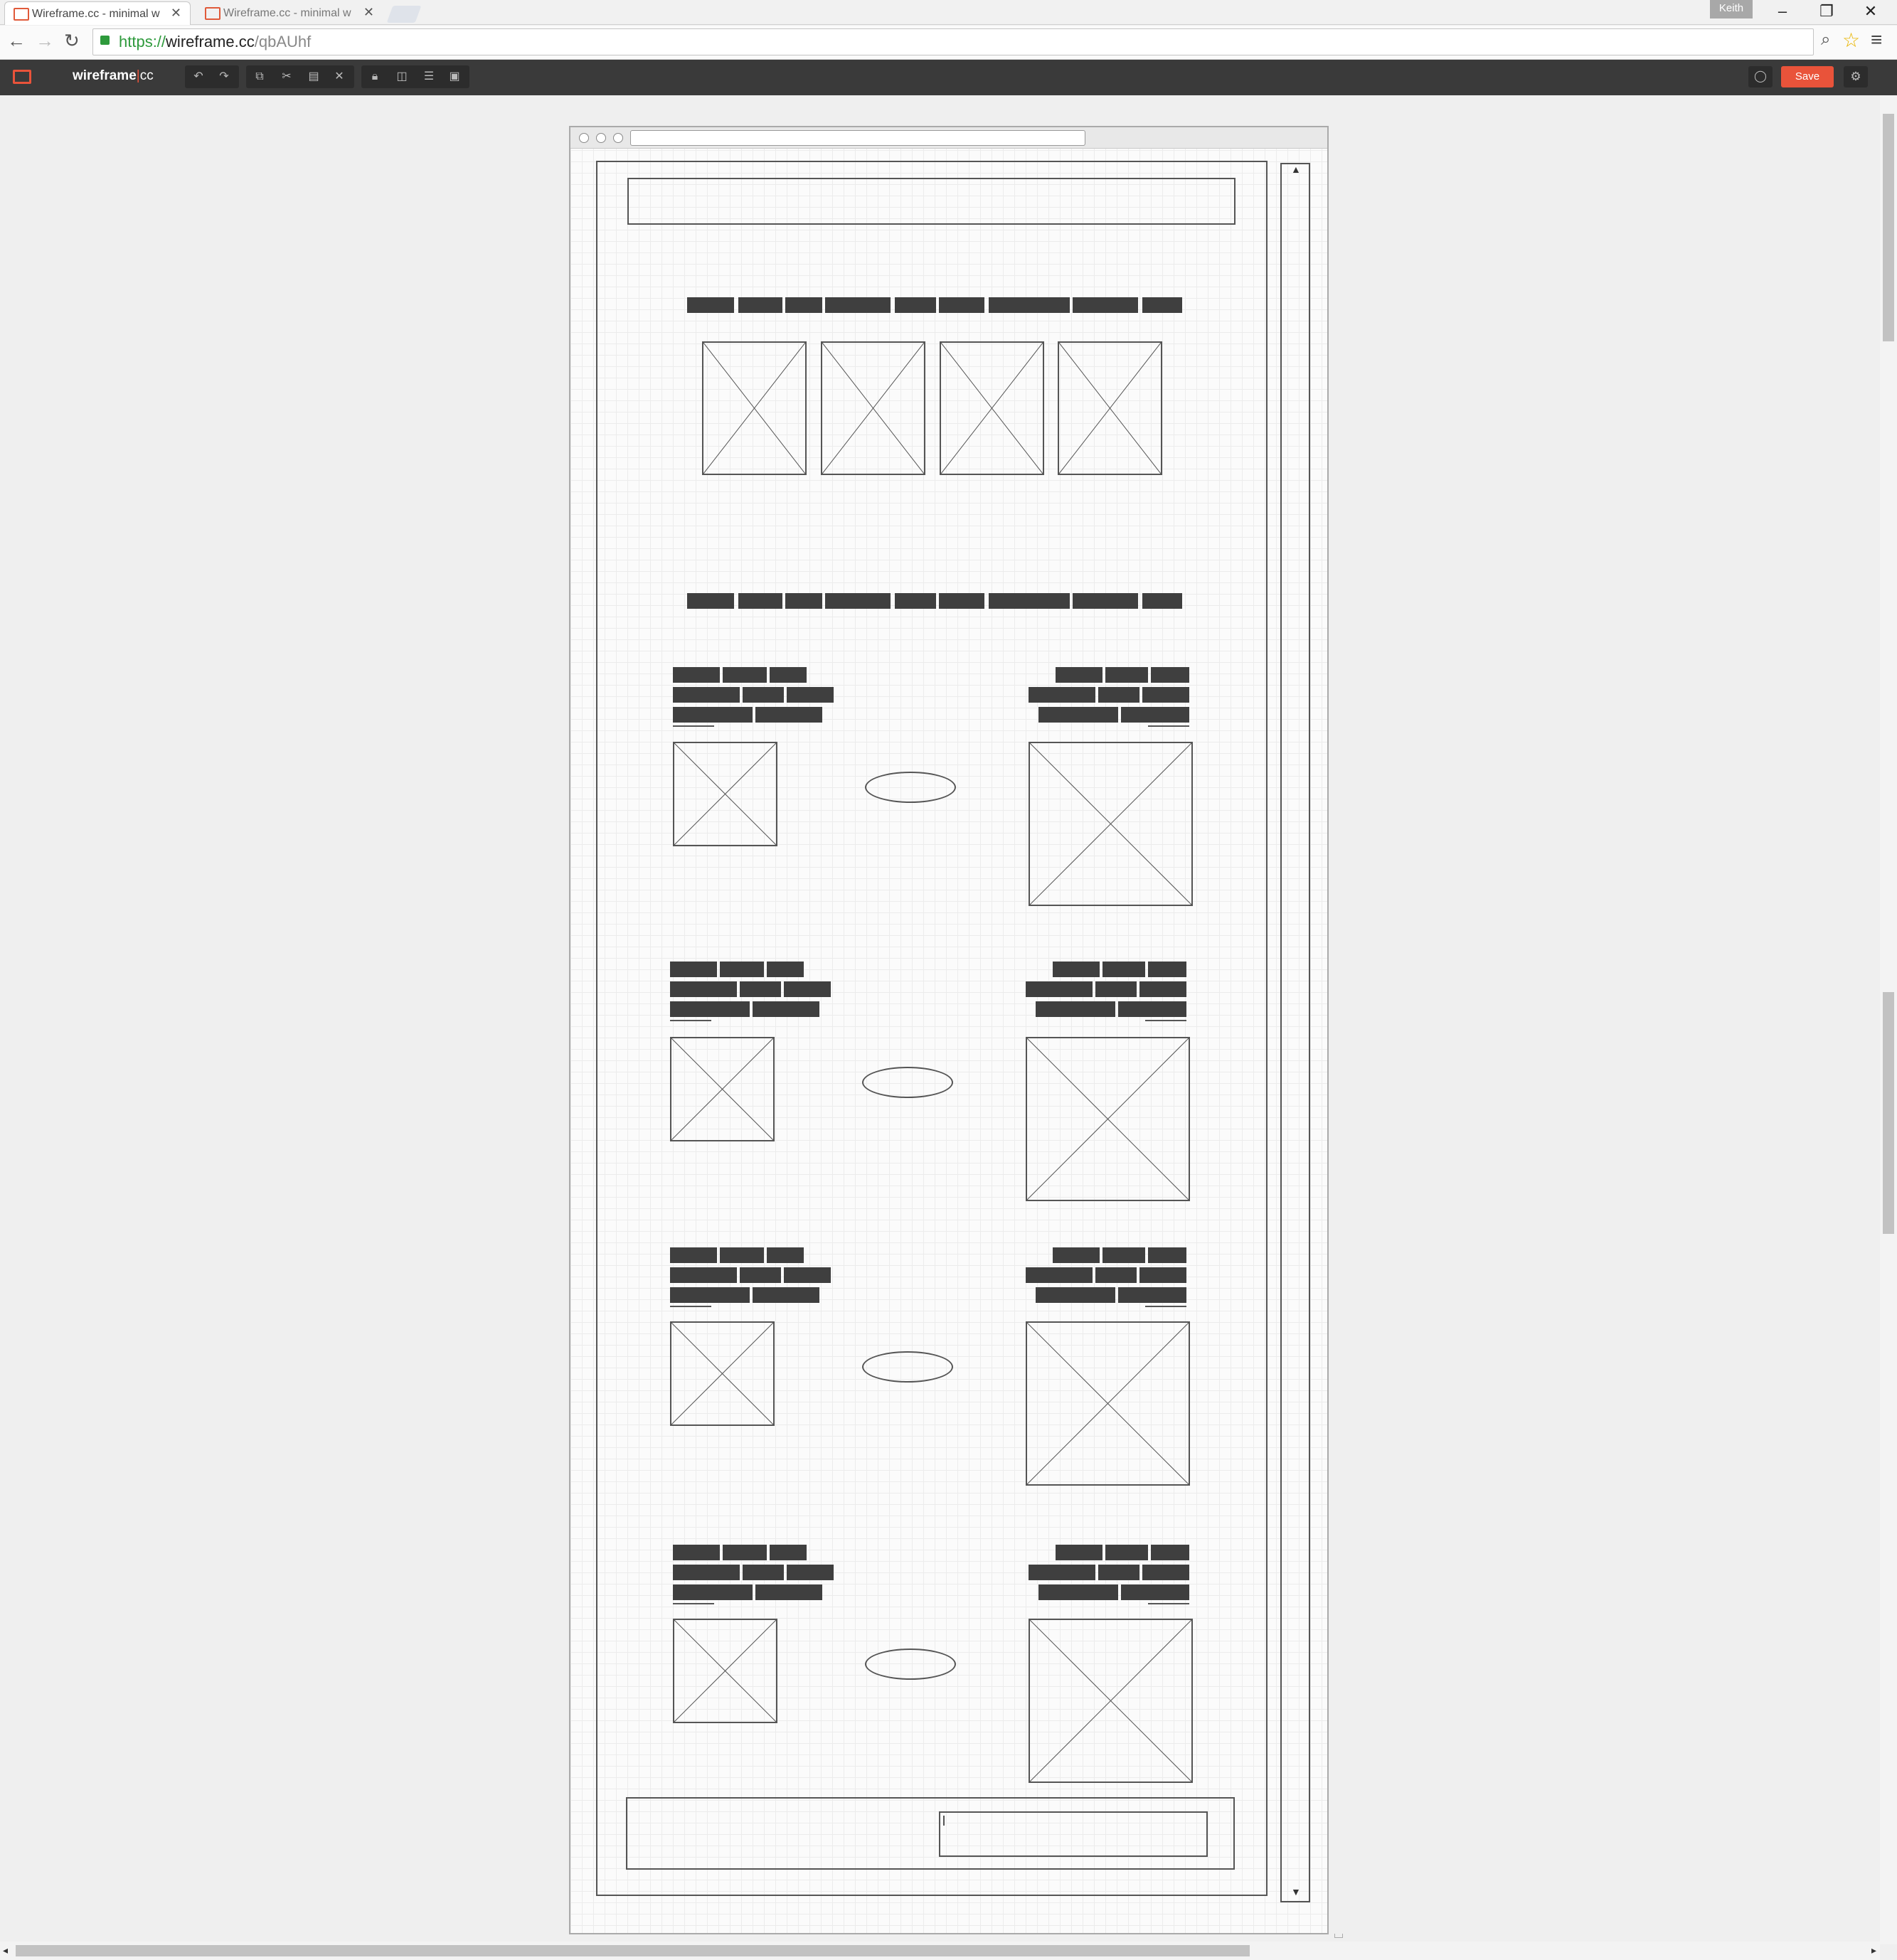 The height and width of the screenshot is (1960, 1897). Describe the element at coordinates (1732, 9) in the screenshot. I see `profile-badge: Keith` at that location.